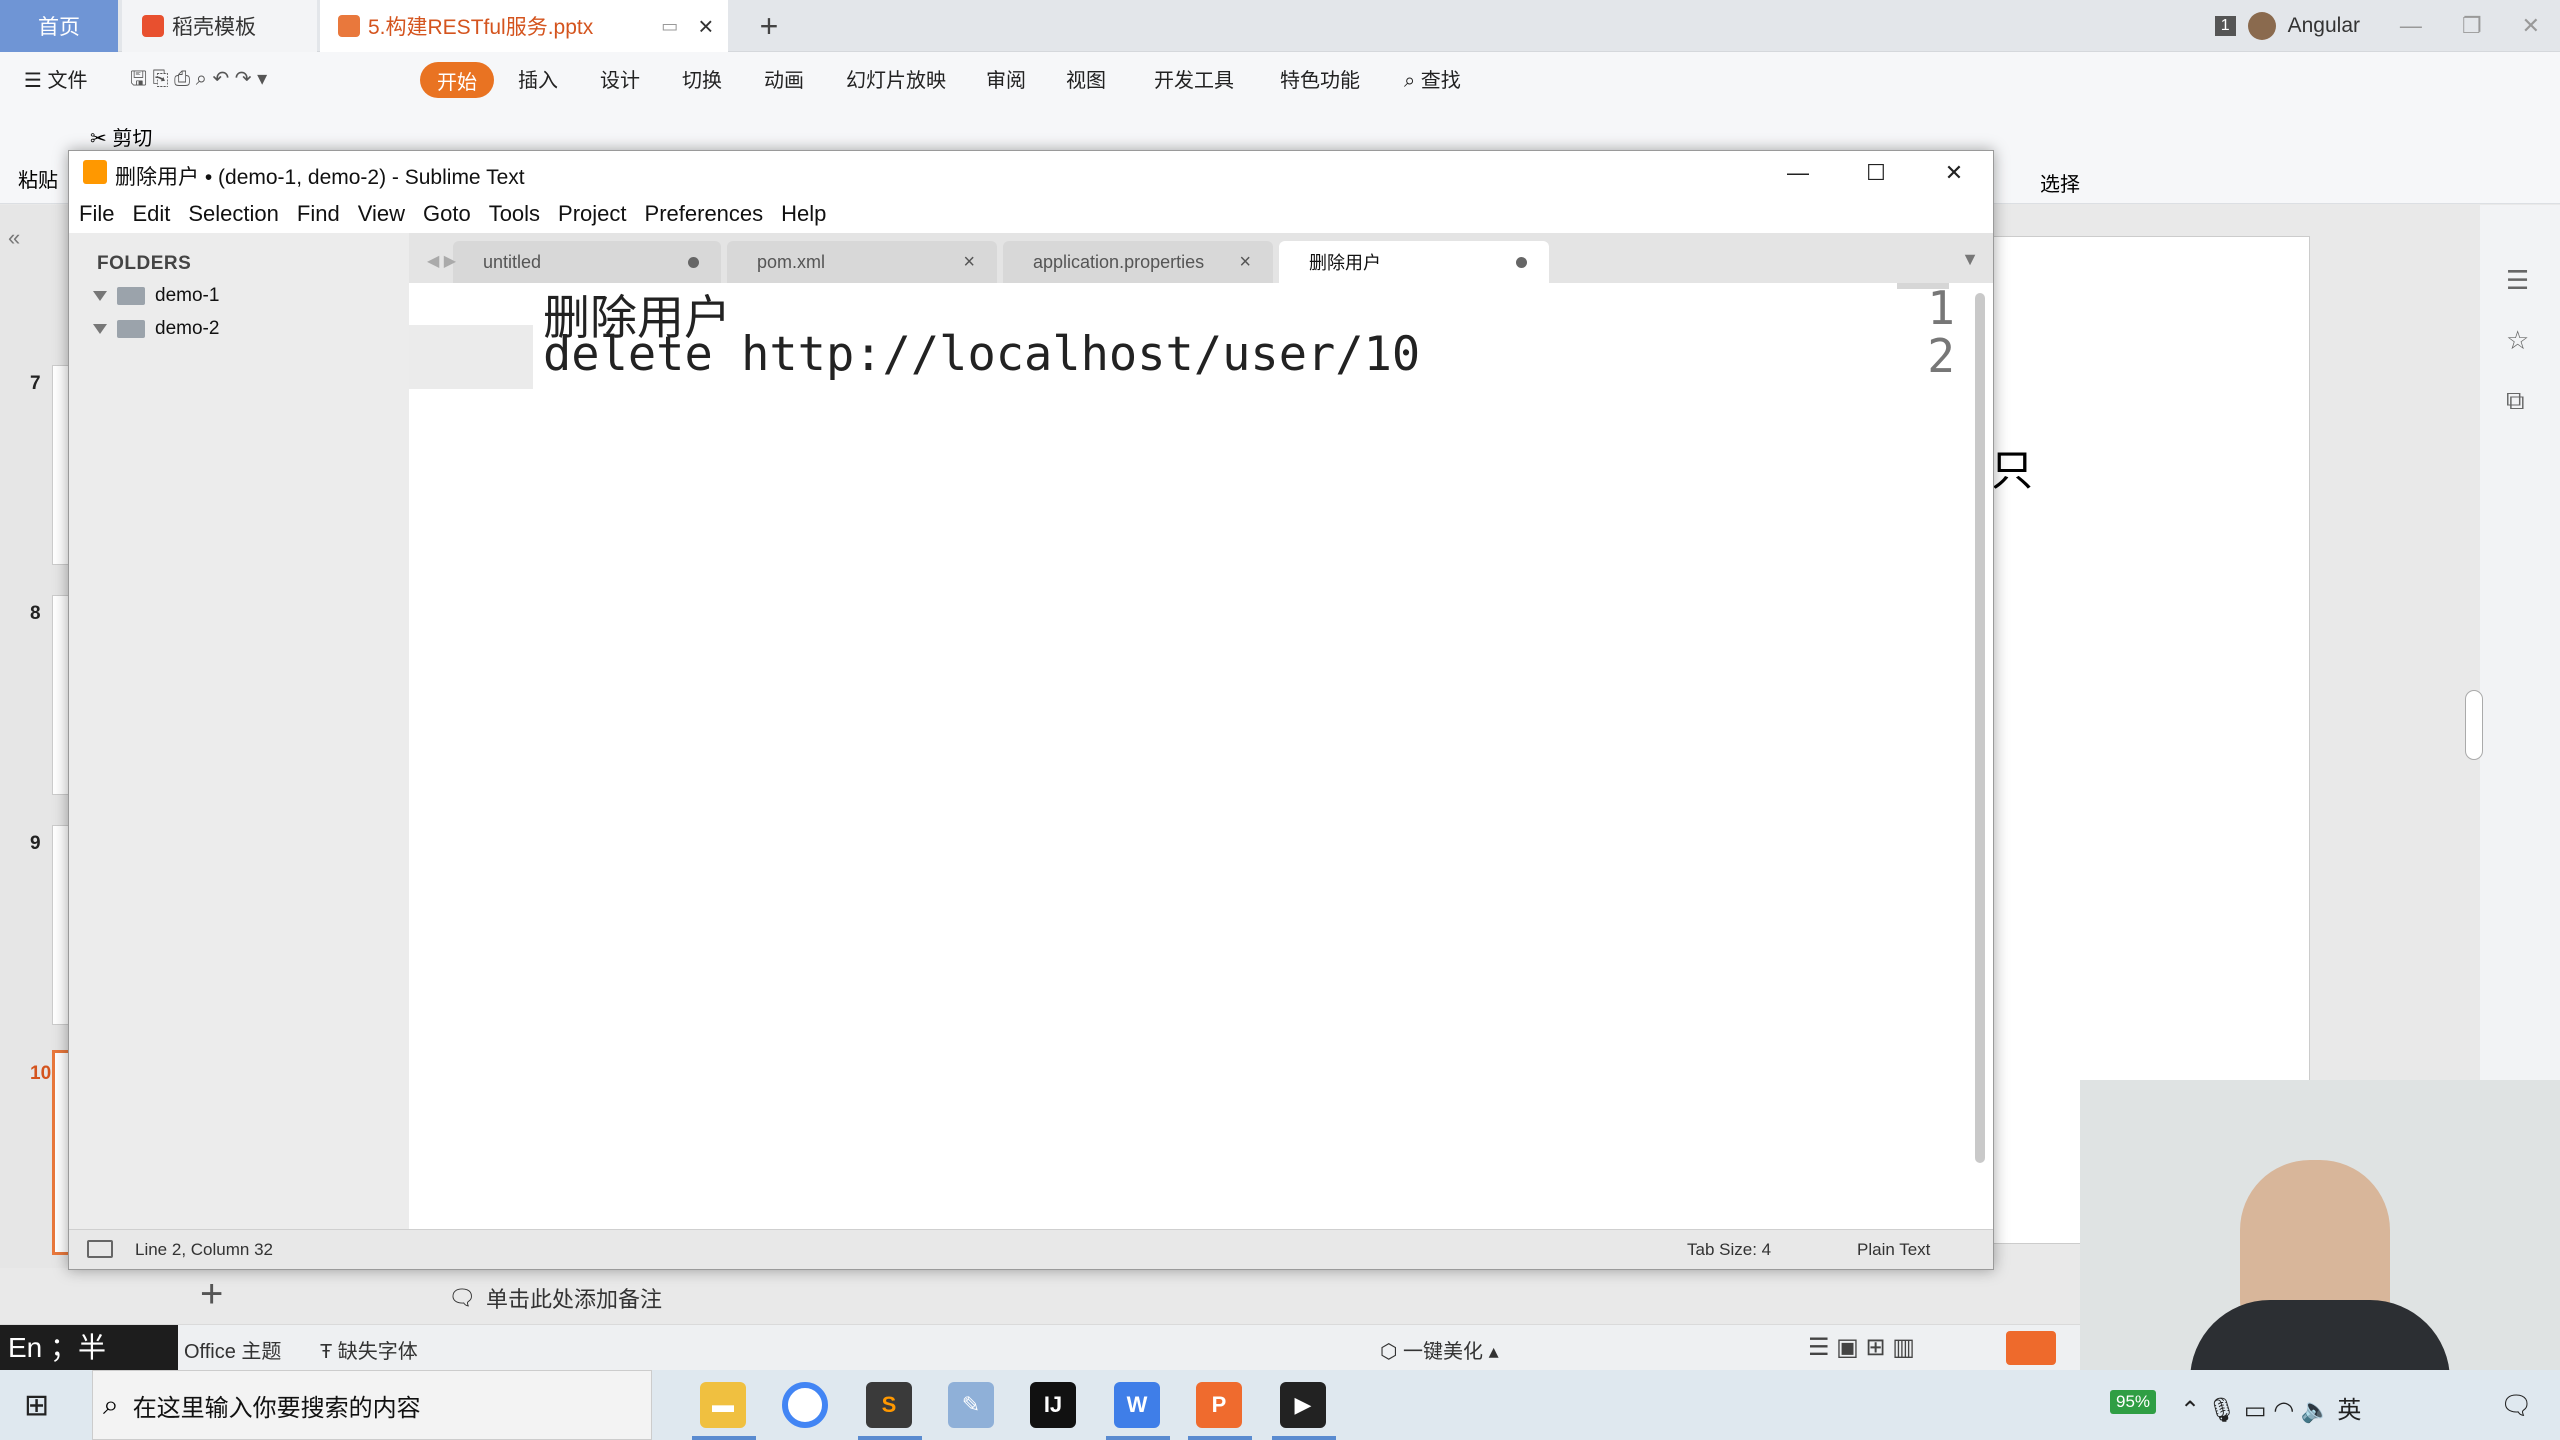 Image resolution: width=2560 pixels, height=1440 pixels. What do you see at coordinates (669, 26) in the screenshot?
I see `restore-tab-icon: ▭` at bounding box center [669, 26].